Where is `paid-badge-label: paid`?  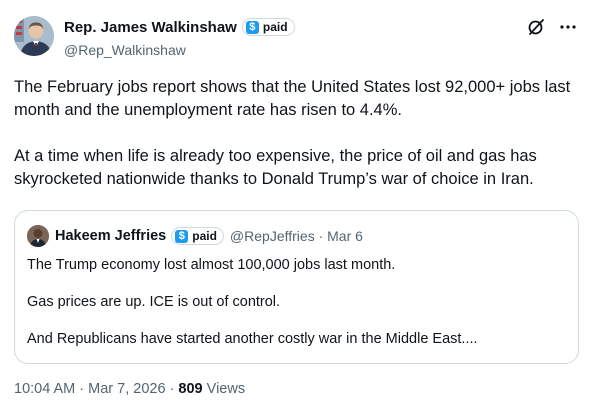
paid-badge-label: paid is located at coordinates (275, 27).